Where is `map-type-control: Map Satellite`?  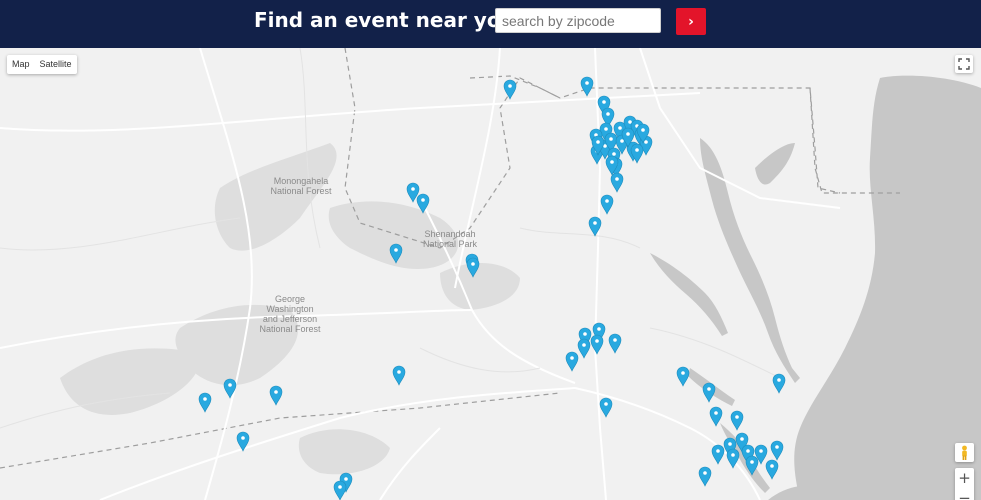 map-type-control: Map Satellite is located at coordinates (42, 64).